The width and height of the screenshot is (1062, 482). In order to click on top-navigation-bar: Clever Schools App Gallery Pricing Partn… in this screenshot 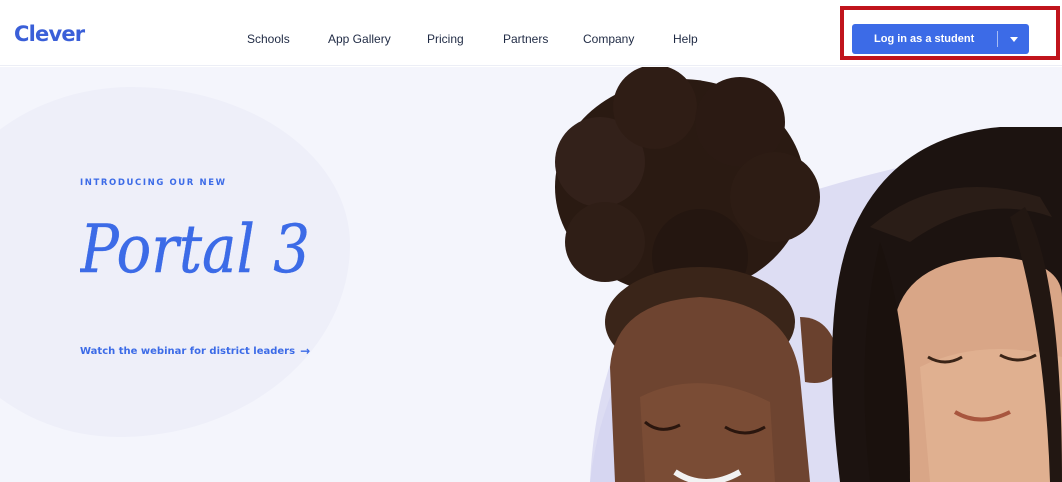, I will do `click(531, 33)`.